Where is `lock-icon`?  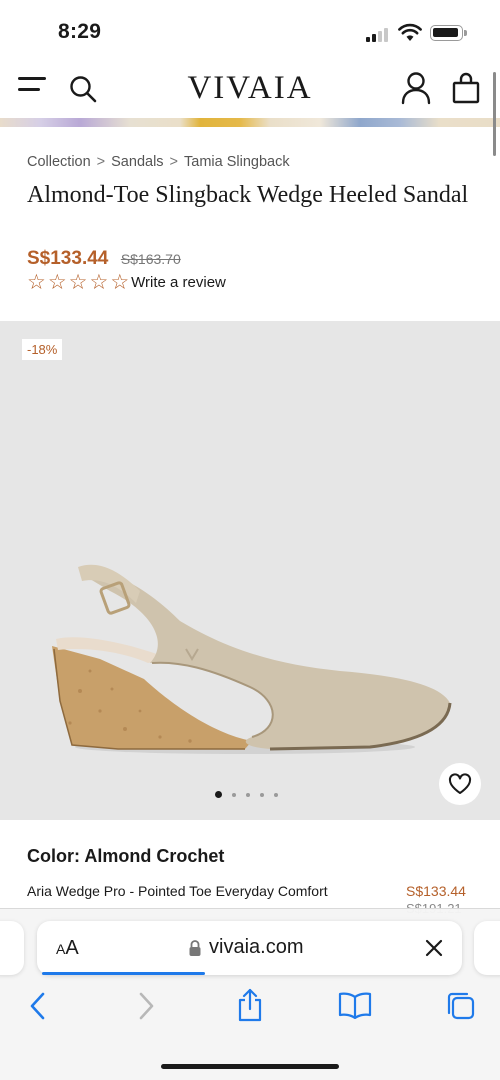
lock-icon is located at coordinates (195, 948).